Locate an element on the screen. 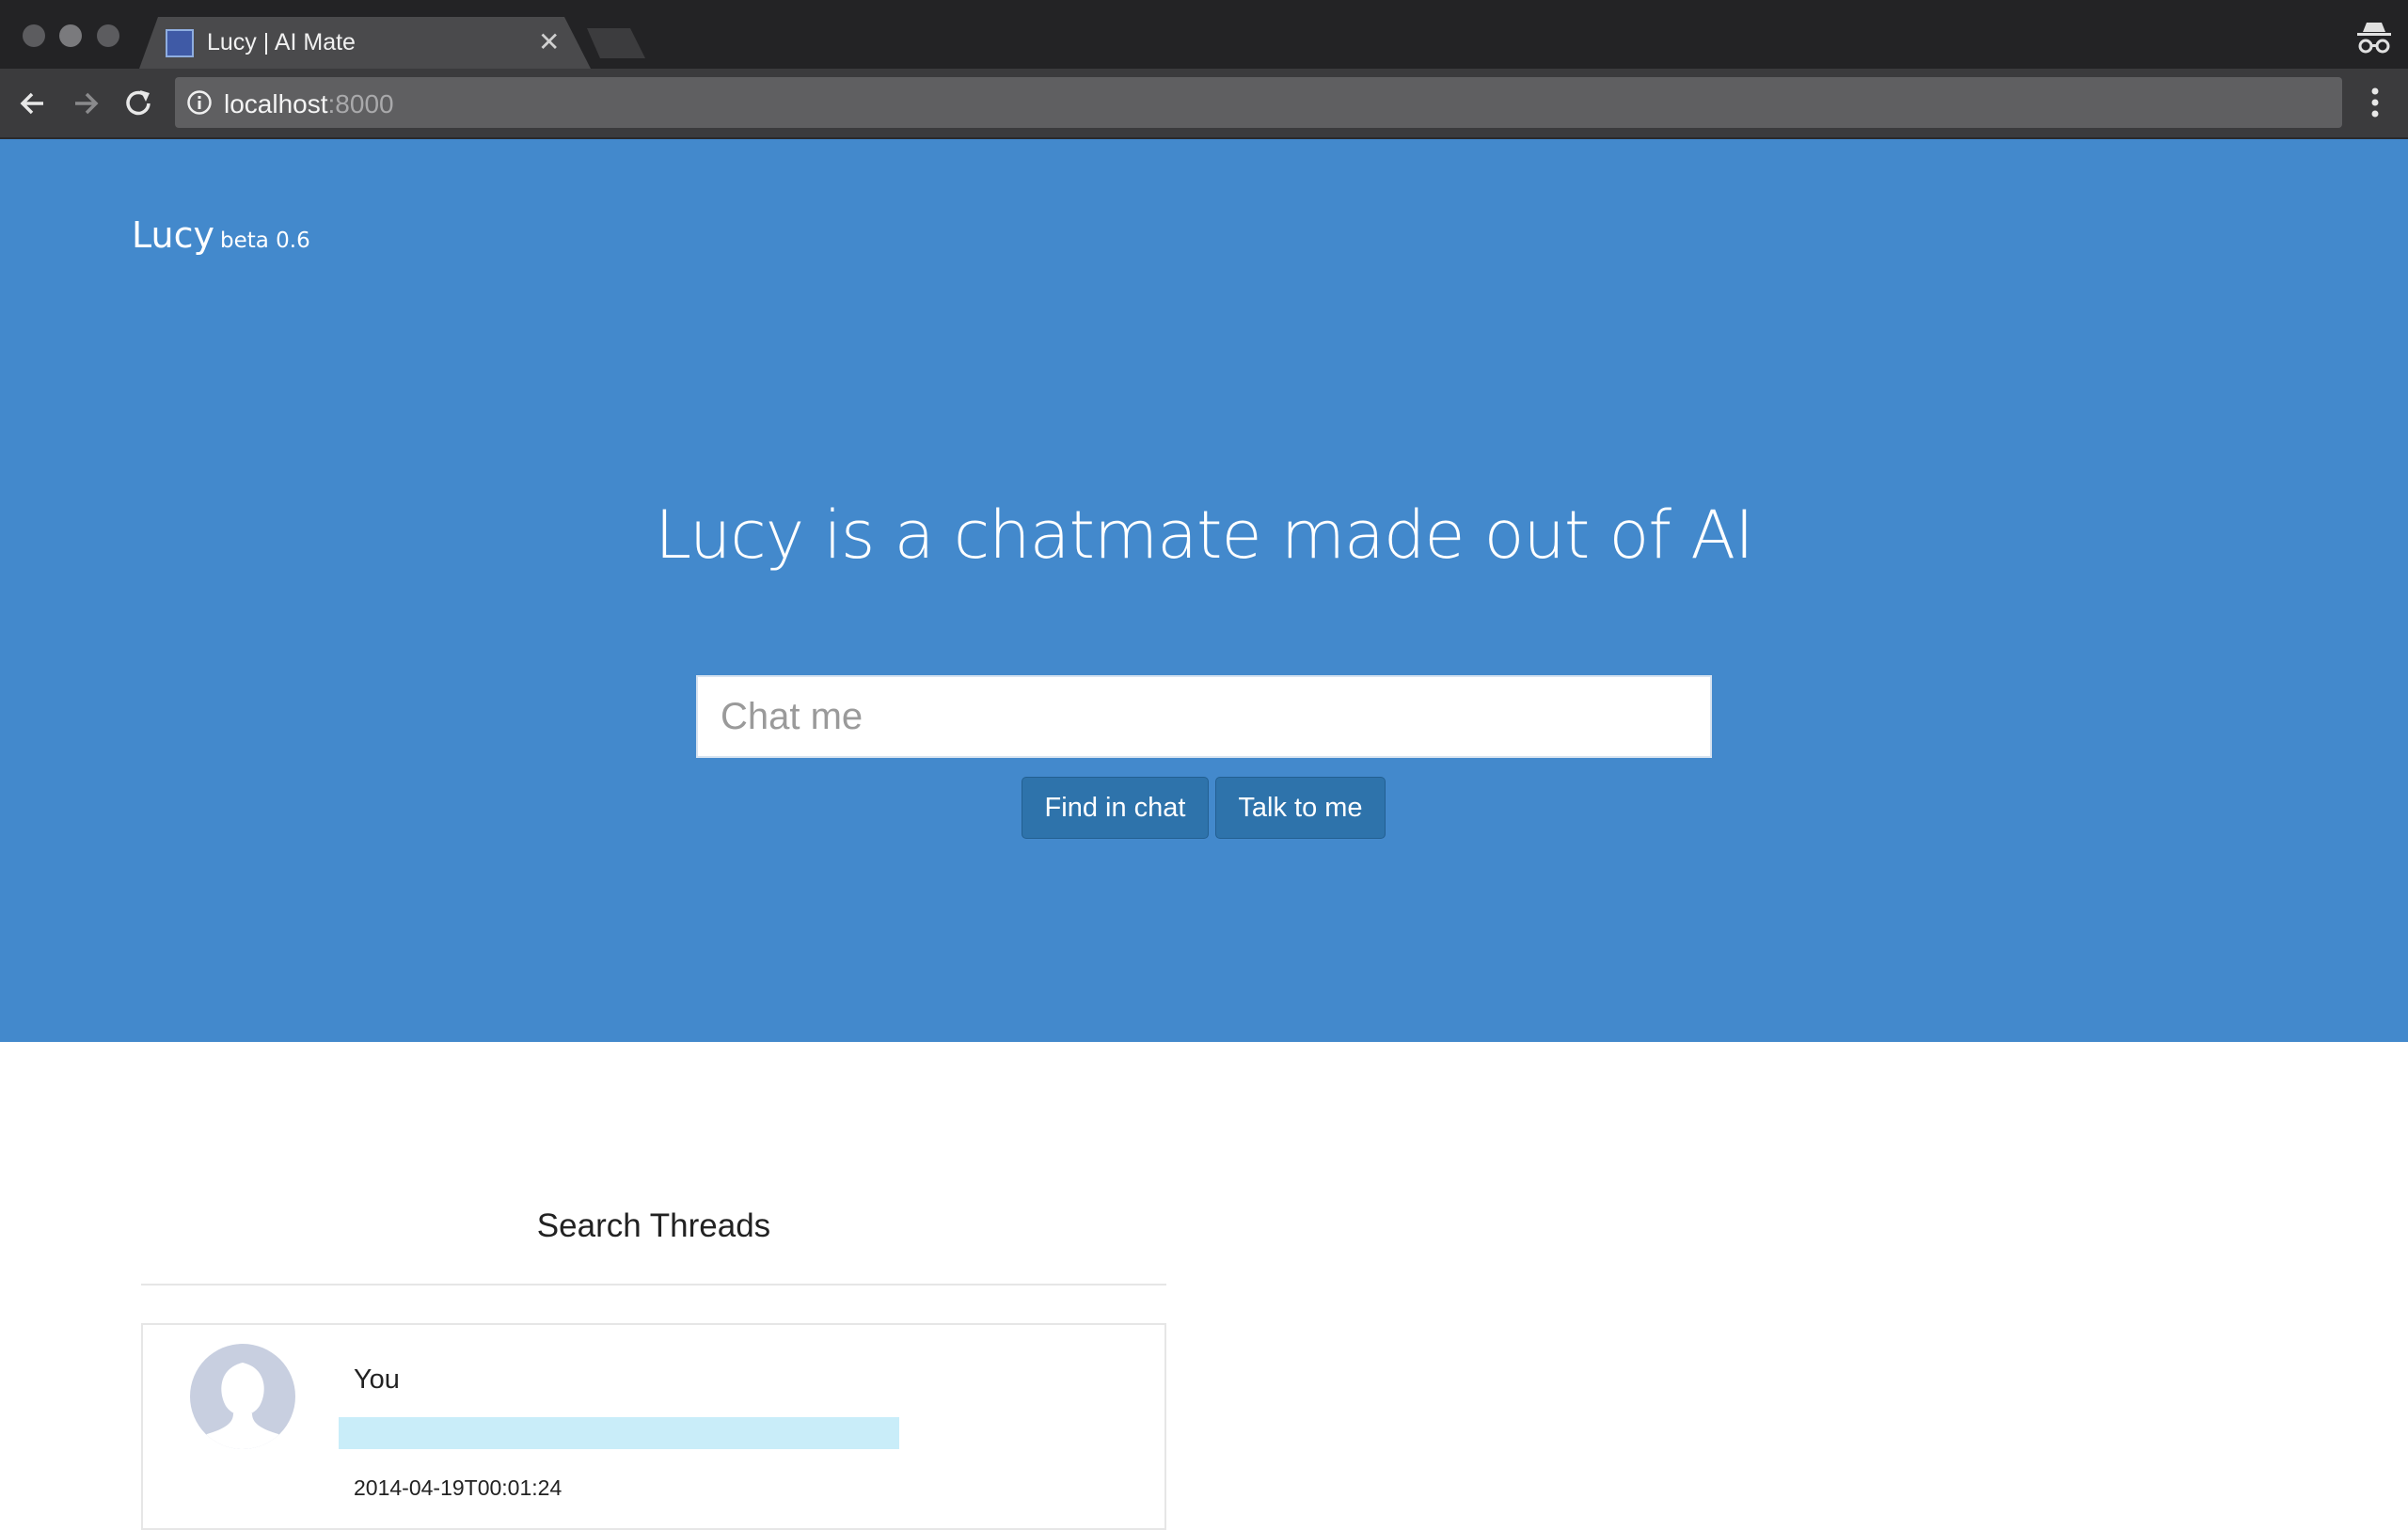  talk-to-me-button: Talk to me is located at coordinates (1301, 808).